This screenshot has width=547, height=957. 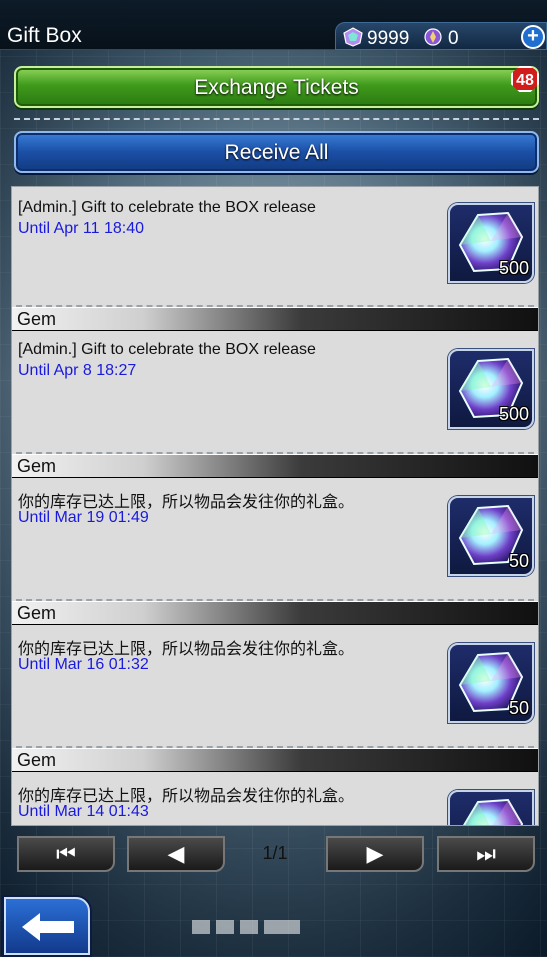 I want to click on gem-currency-icon, so click(x=353, y=37).